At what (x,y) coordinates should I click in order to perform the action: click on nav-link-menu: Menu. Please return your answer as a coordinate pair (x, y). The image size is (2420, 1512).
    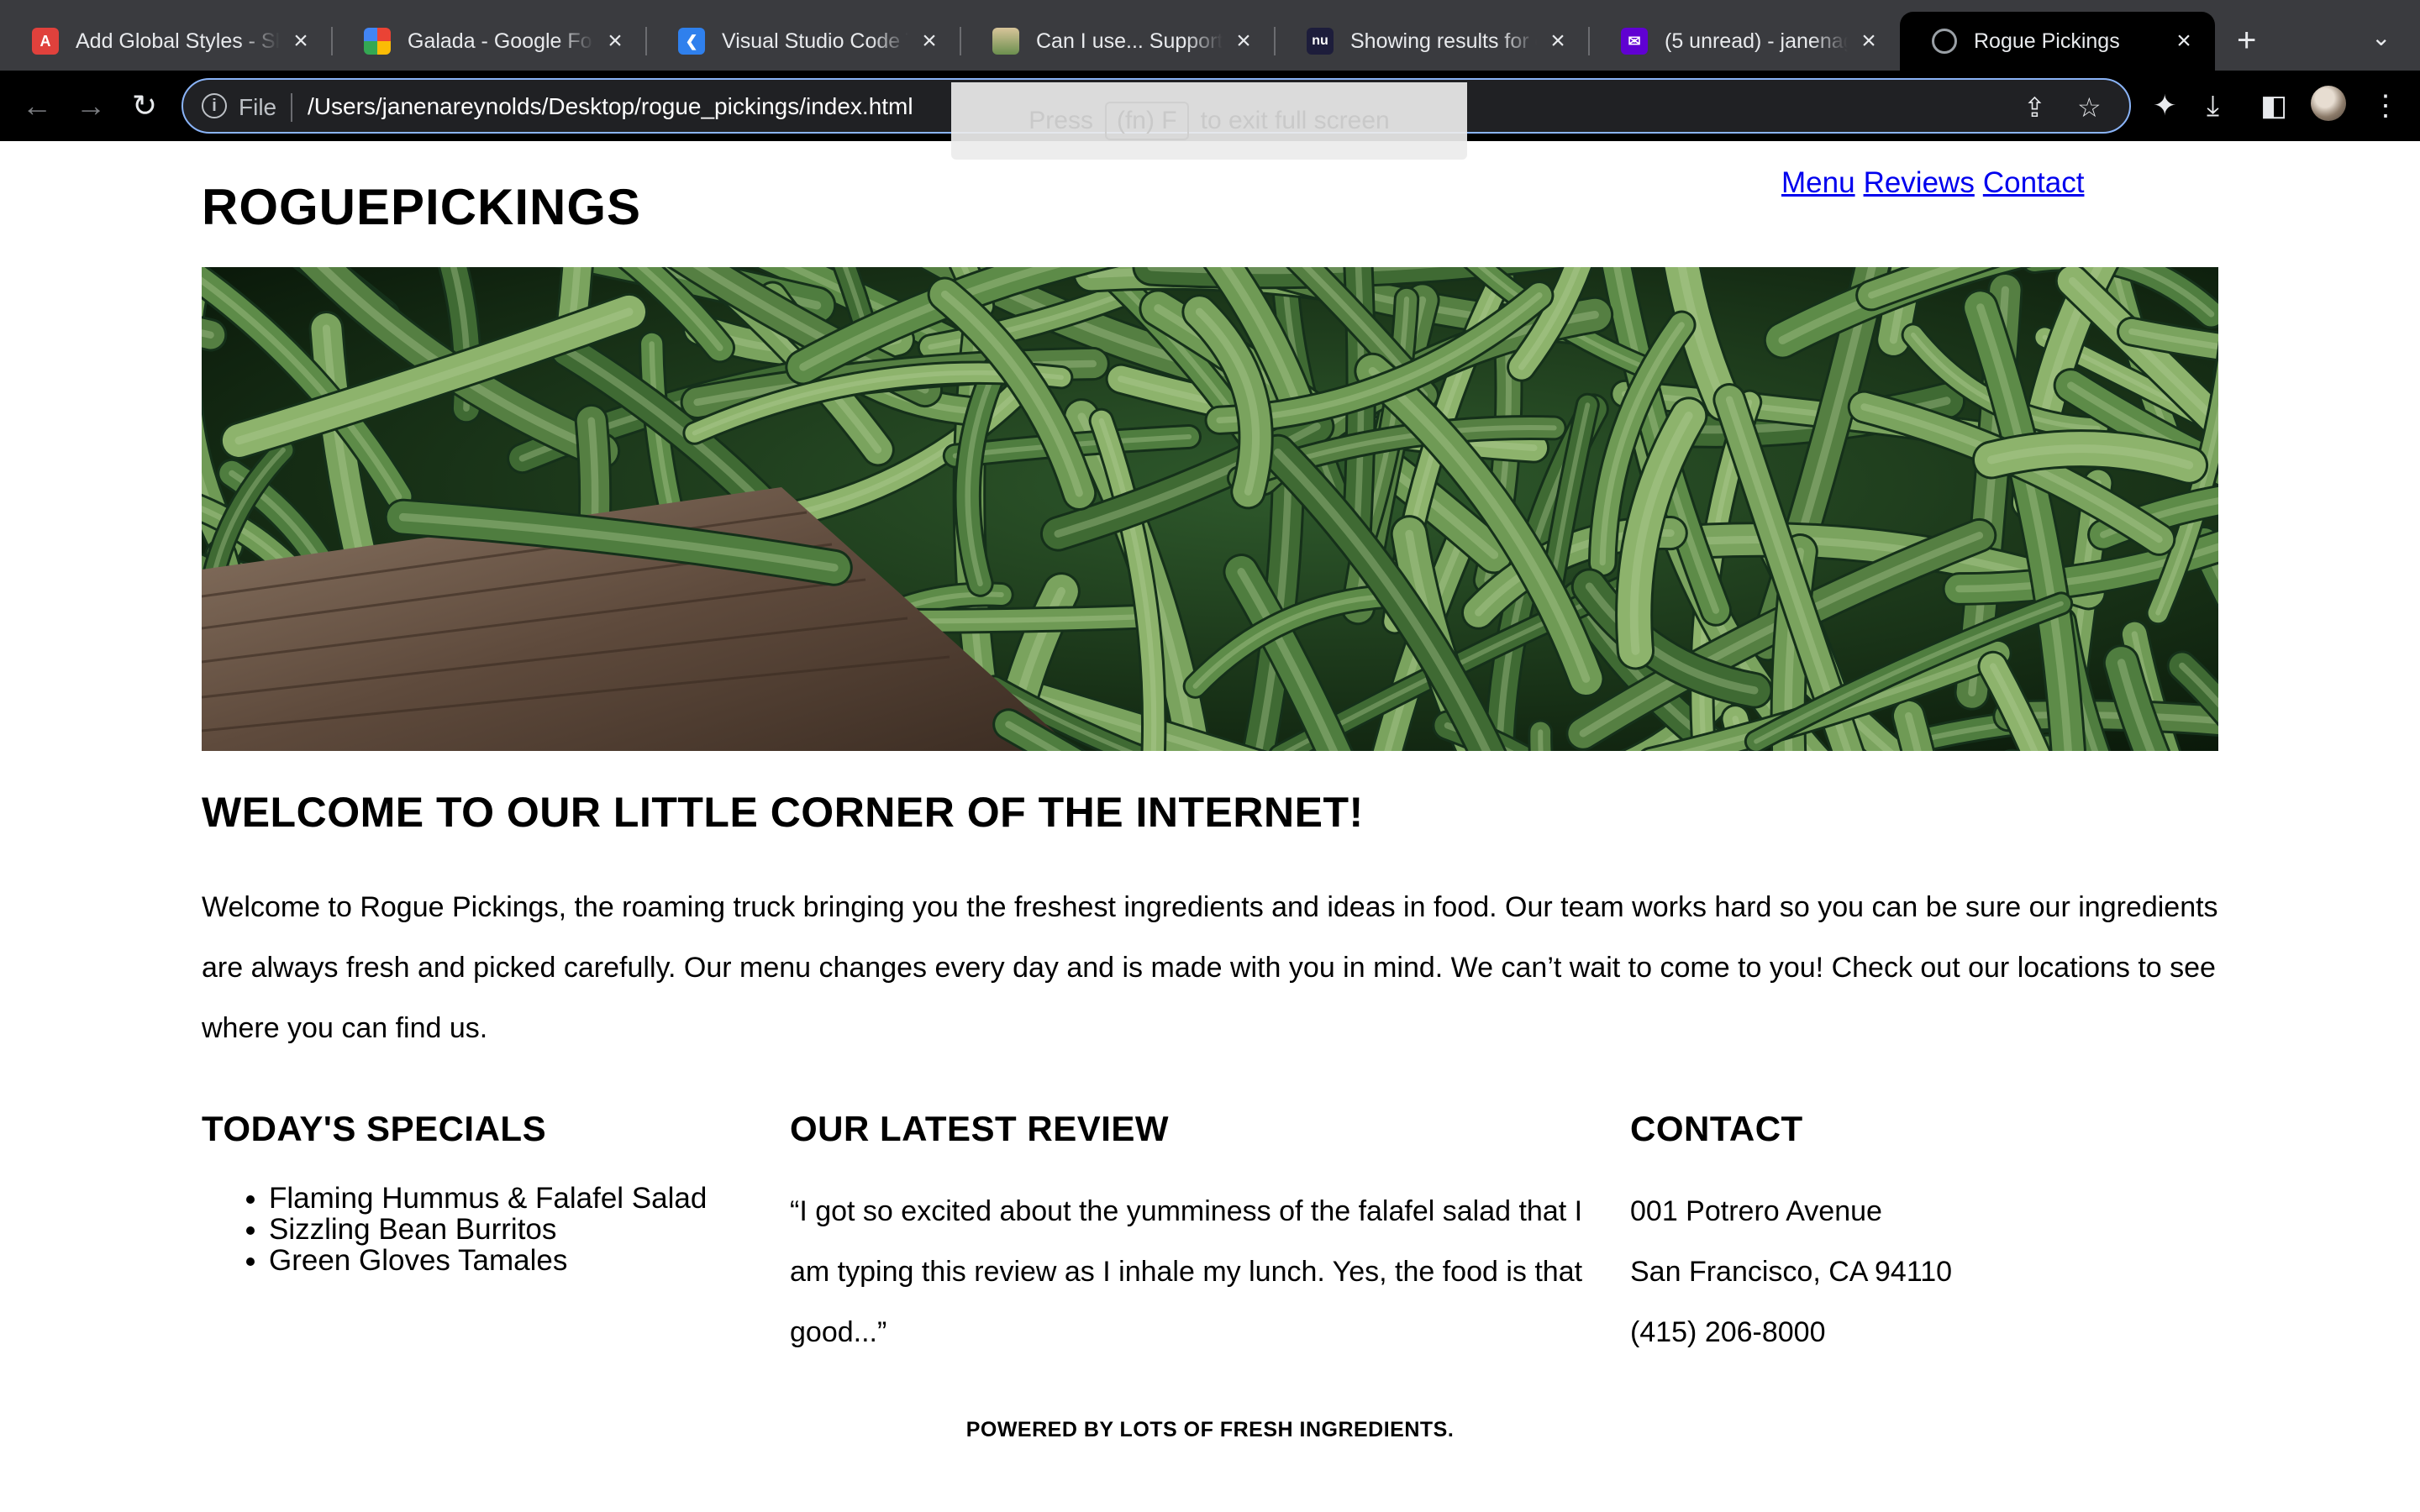
    Looking at the image, I should click on (1818, 183).